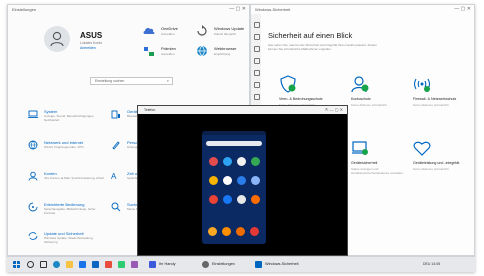 This screenshot has height=276, width=484. Describe the element at coordinates (240, 231) in the screenshot. I see `browser-app-icon` at that location.